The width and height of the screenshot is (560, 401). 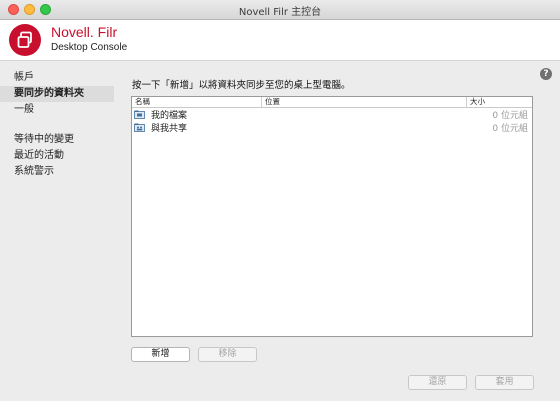 What do you see at coordinates (504, 382) in the screenshot?
I see `apply-button: 套用` at bounding box center [504, 382].